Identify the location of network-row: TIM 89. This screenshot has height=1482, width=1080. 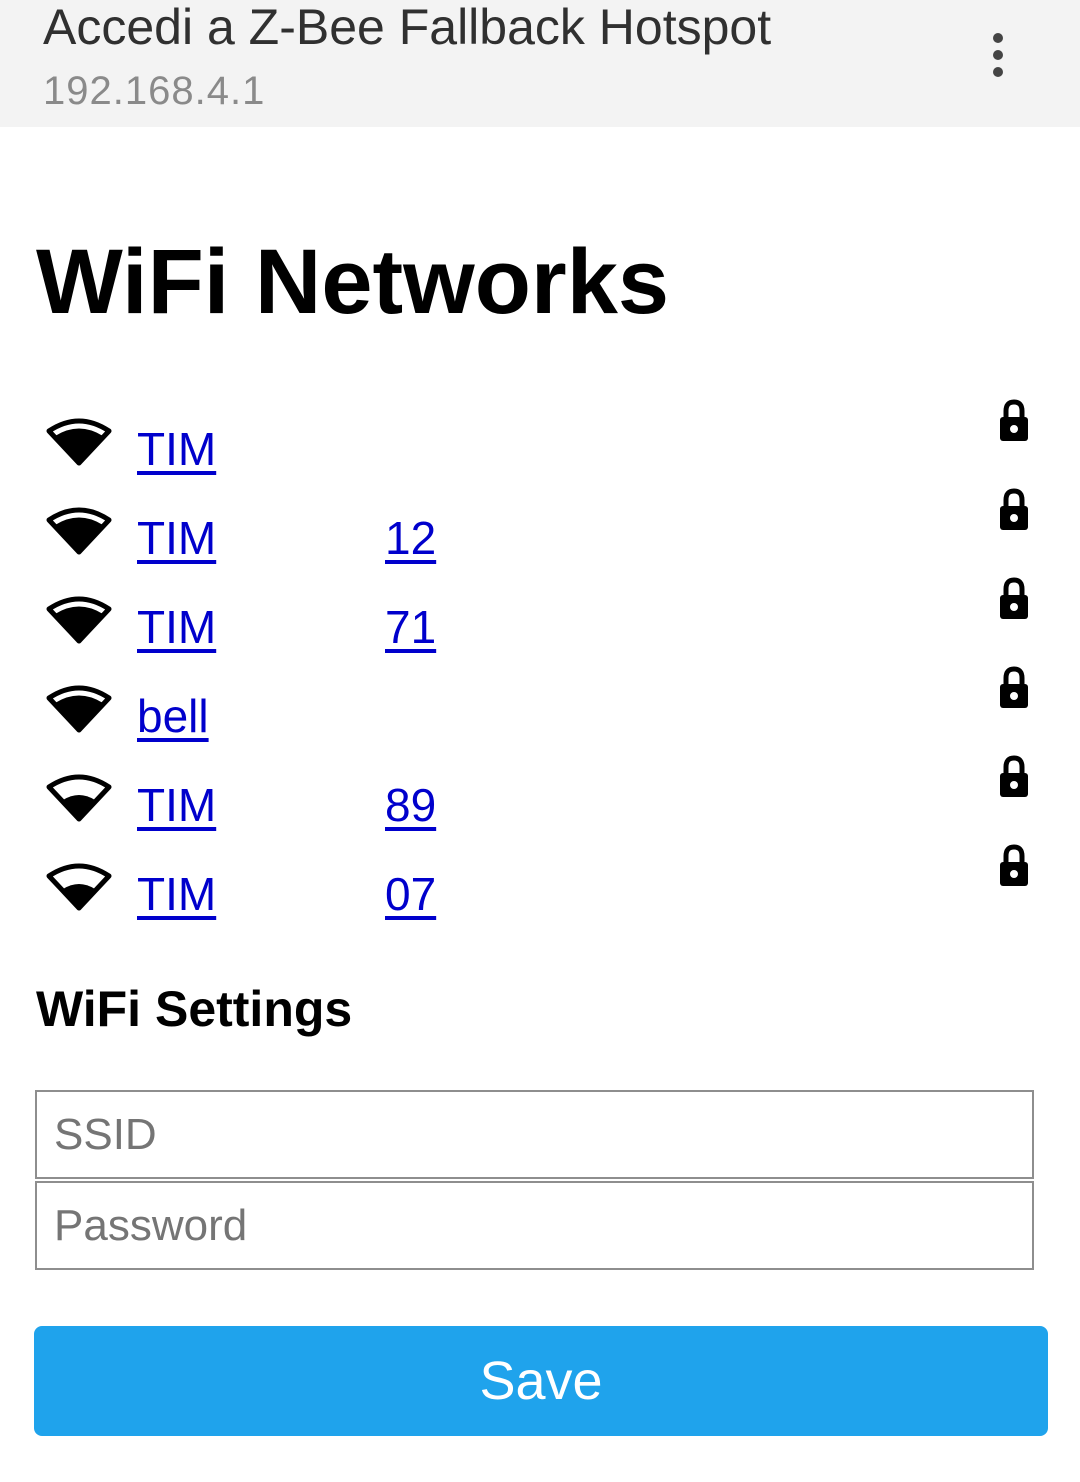
(540, 807).